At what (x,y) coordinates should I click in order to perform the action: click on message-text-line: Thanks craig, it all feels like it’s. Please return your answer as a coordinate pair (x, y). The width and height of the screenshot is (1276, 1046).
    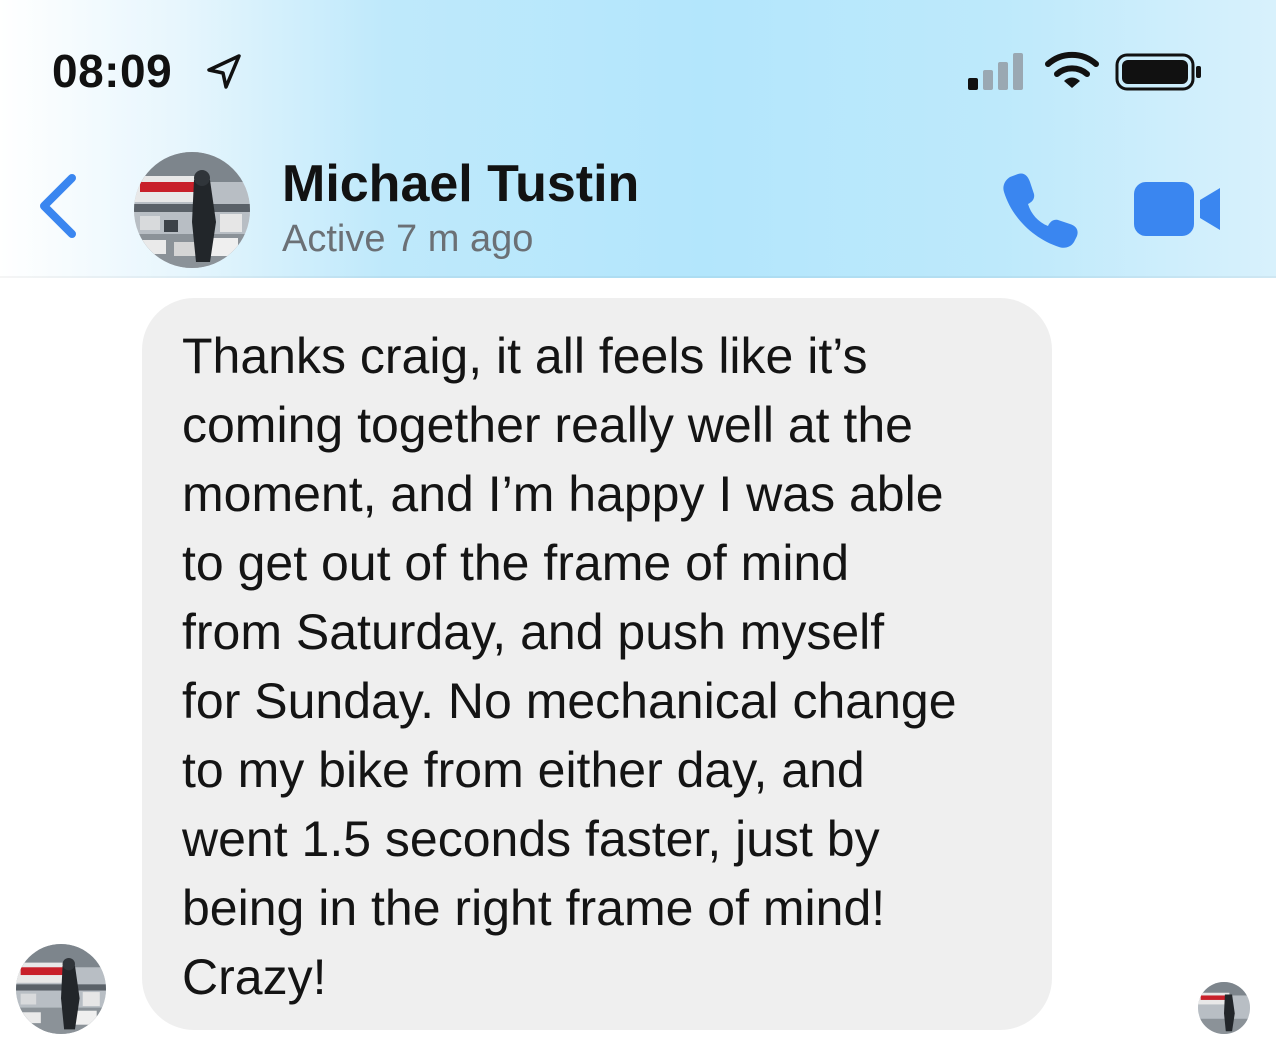
    Looking at the image, I should click on (525, 356).